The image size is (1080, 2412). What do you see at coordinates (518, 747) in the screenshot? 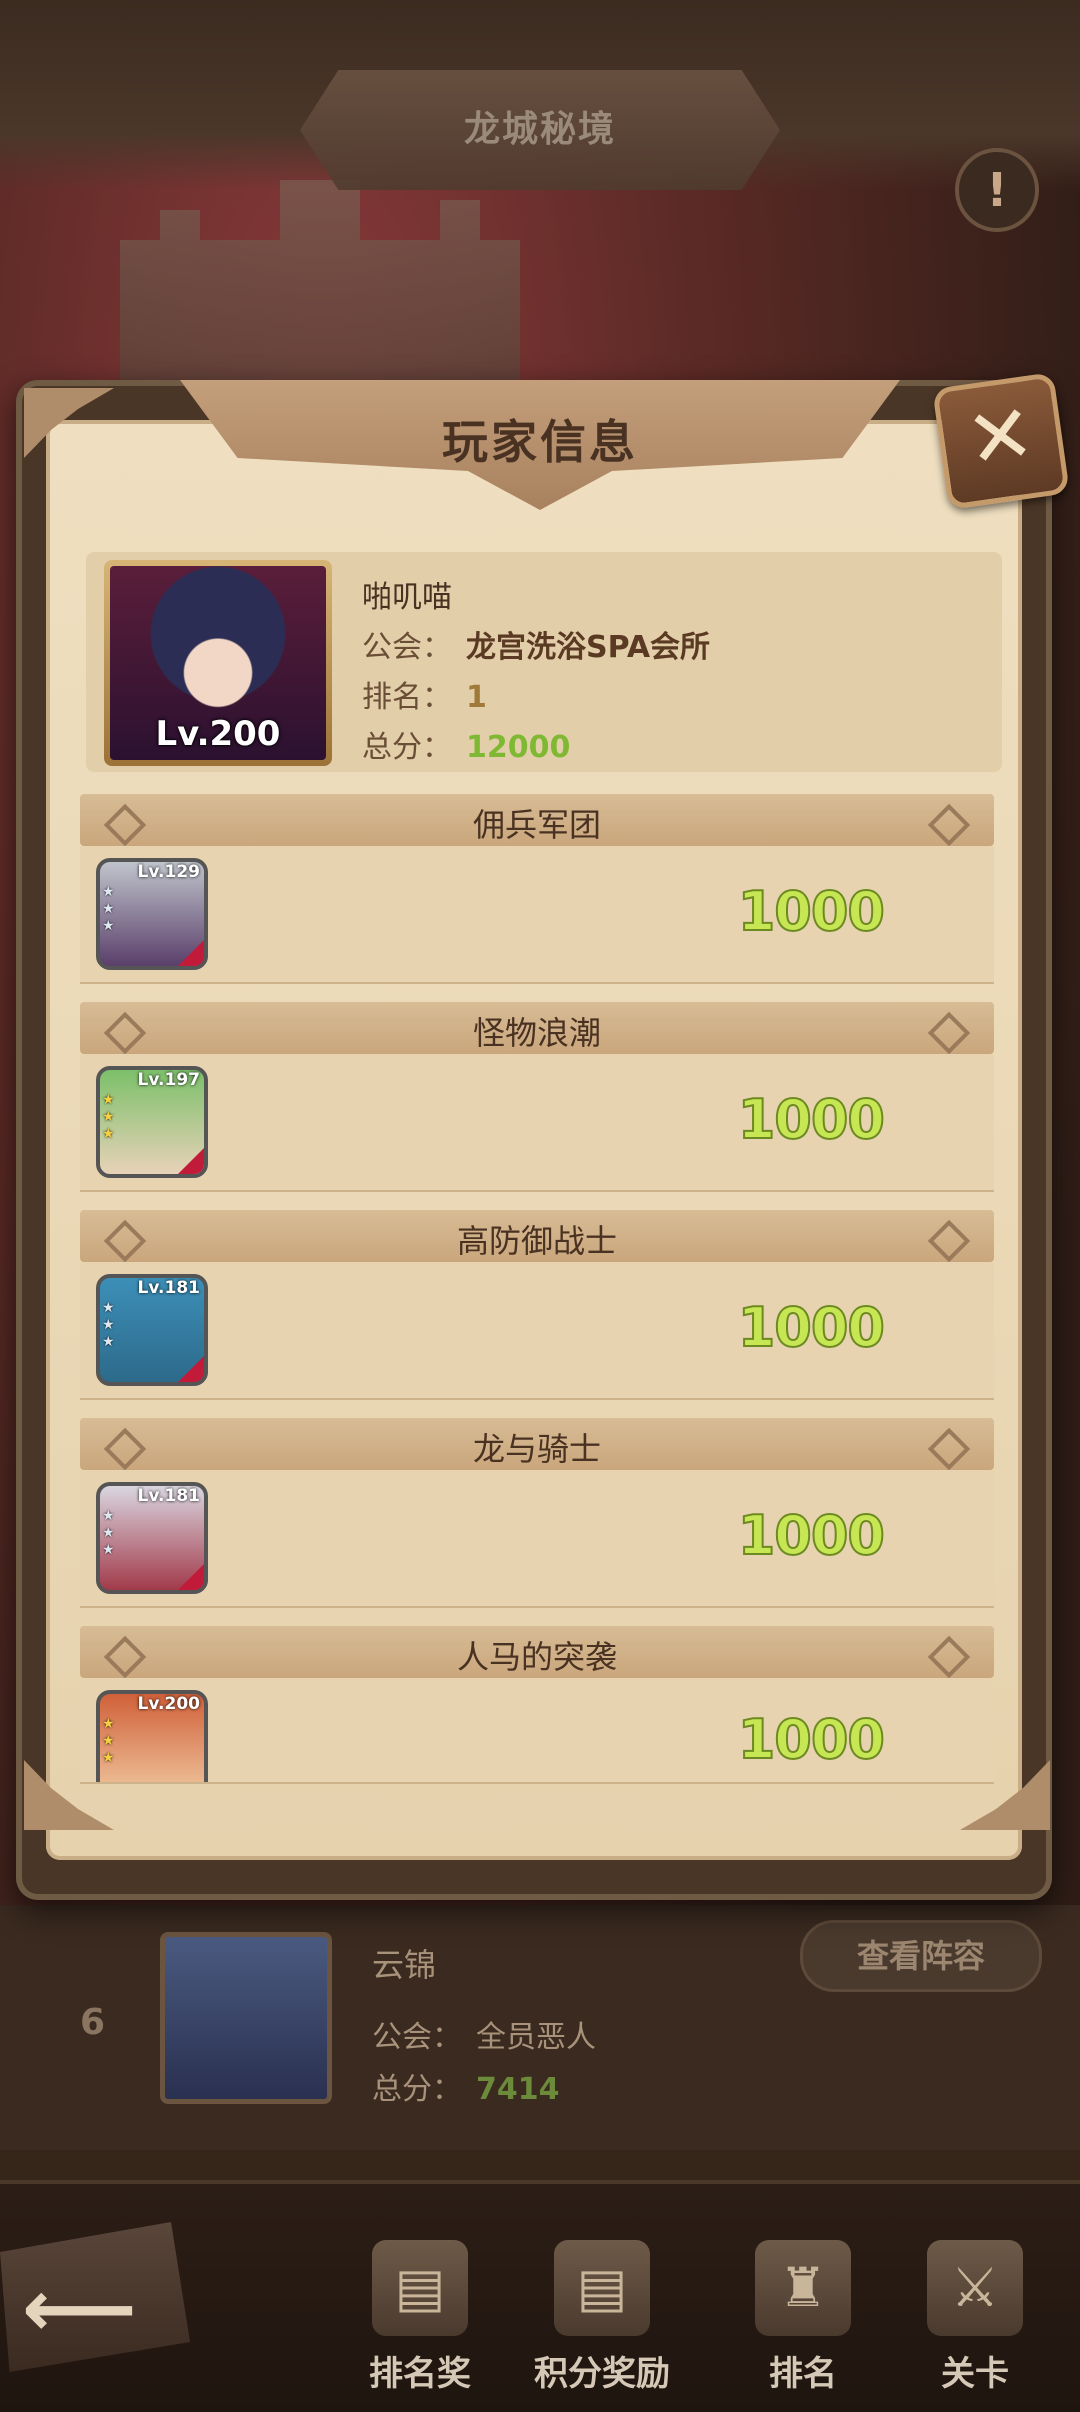
I see `score-value: 12000` at bounding box center [518, 747].